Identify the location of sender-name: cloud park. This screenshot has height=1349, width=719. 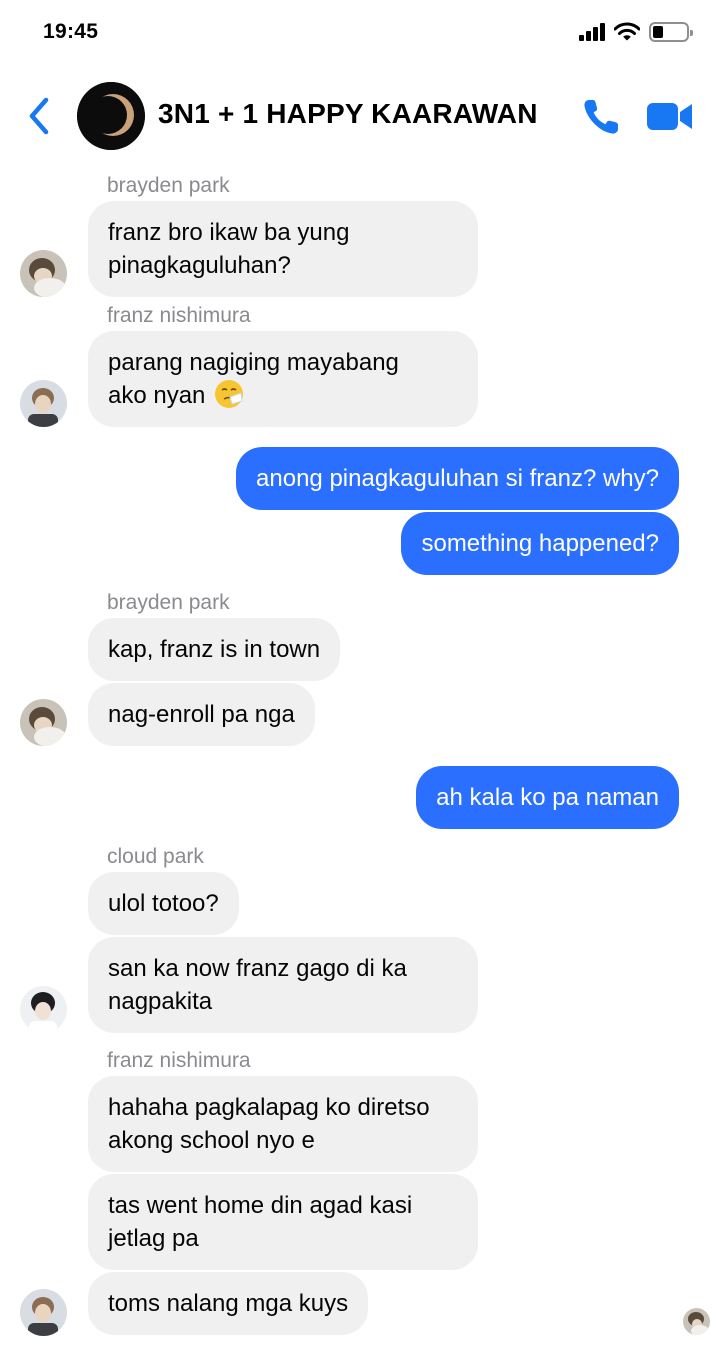
(155, 856).